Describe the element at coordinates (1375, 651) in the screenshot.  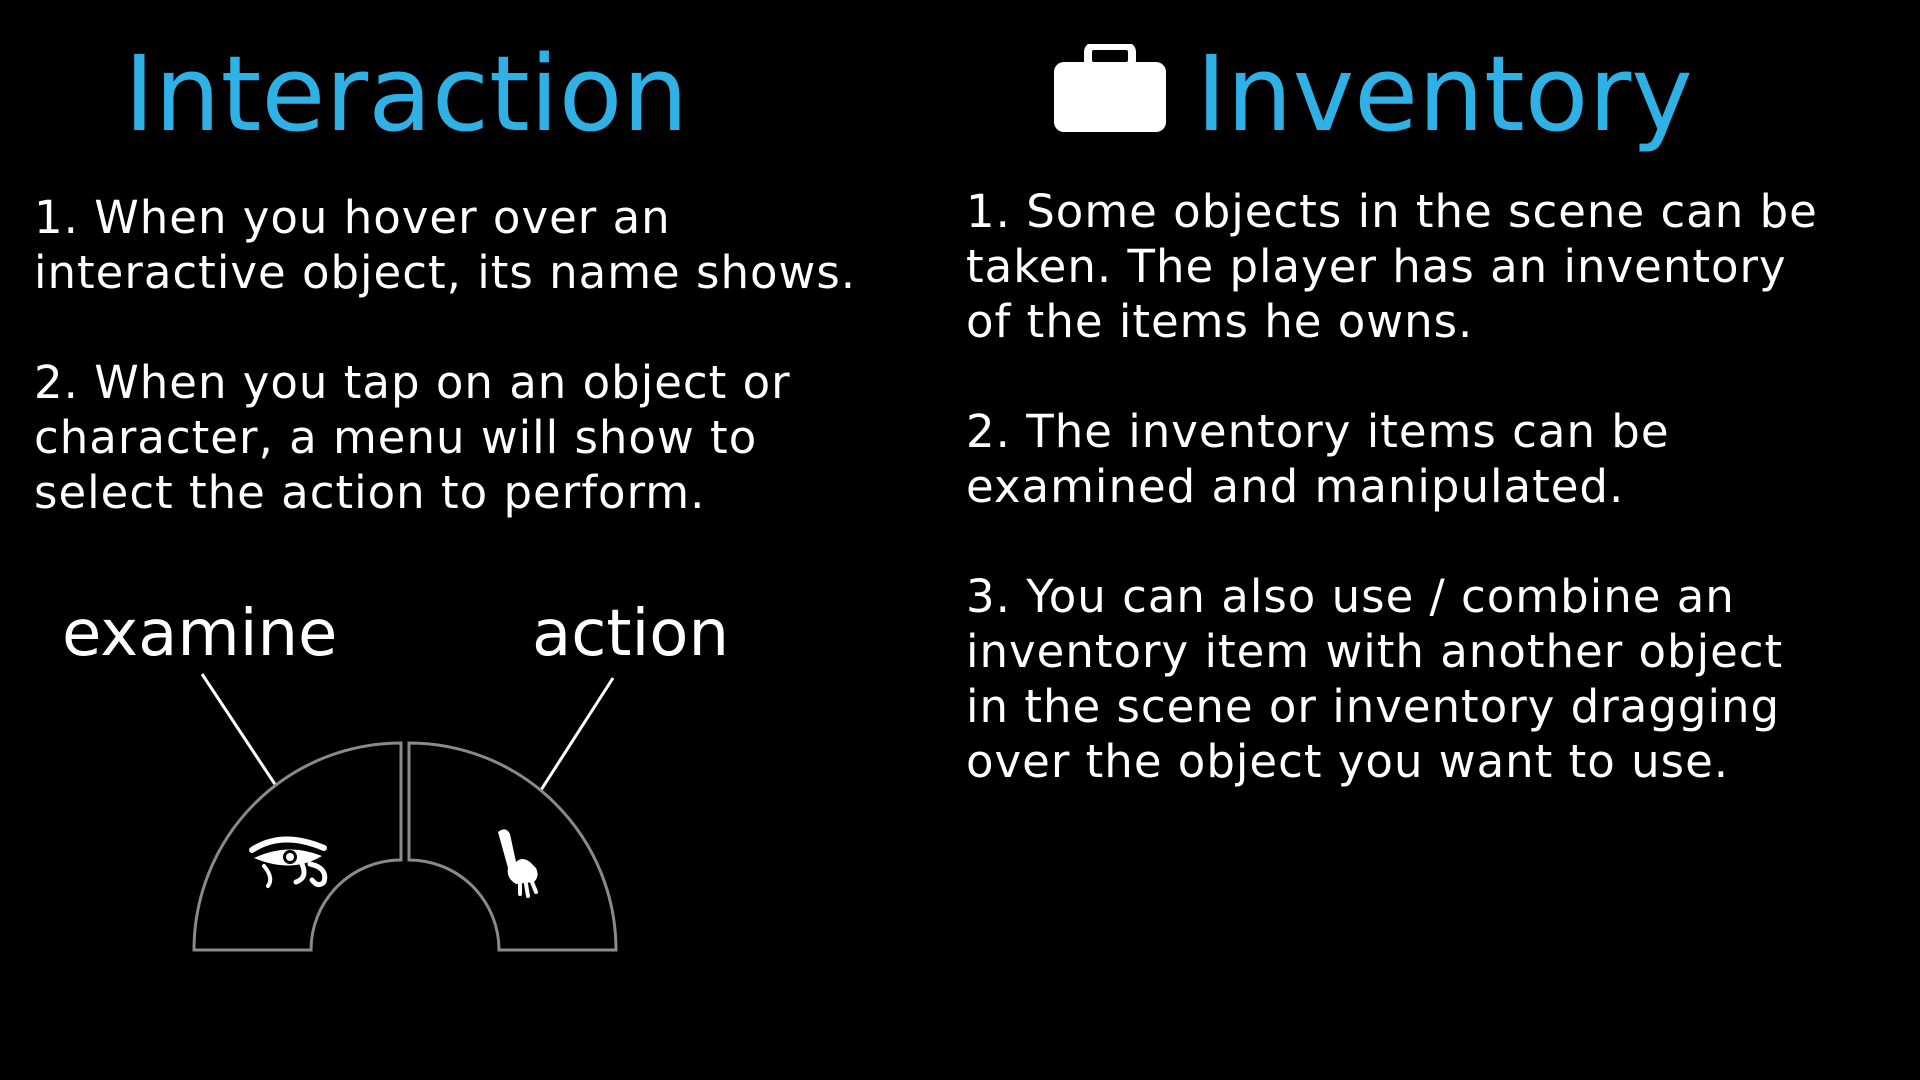
I see `text-line: inventory item with another object` at that location.